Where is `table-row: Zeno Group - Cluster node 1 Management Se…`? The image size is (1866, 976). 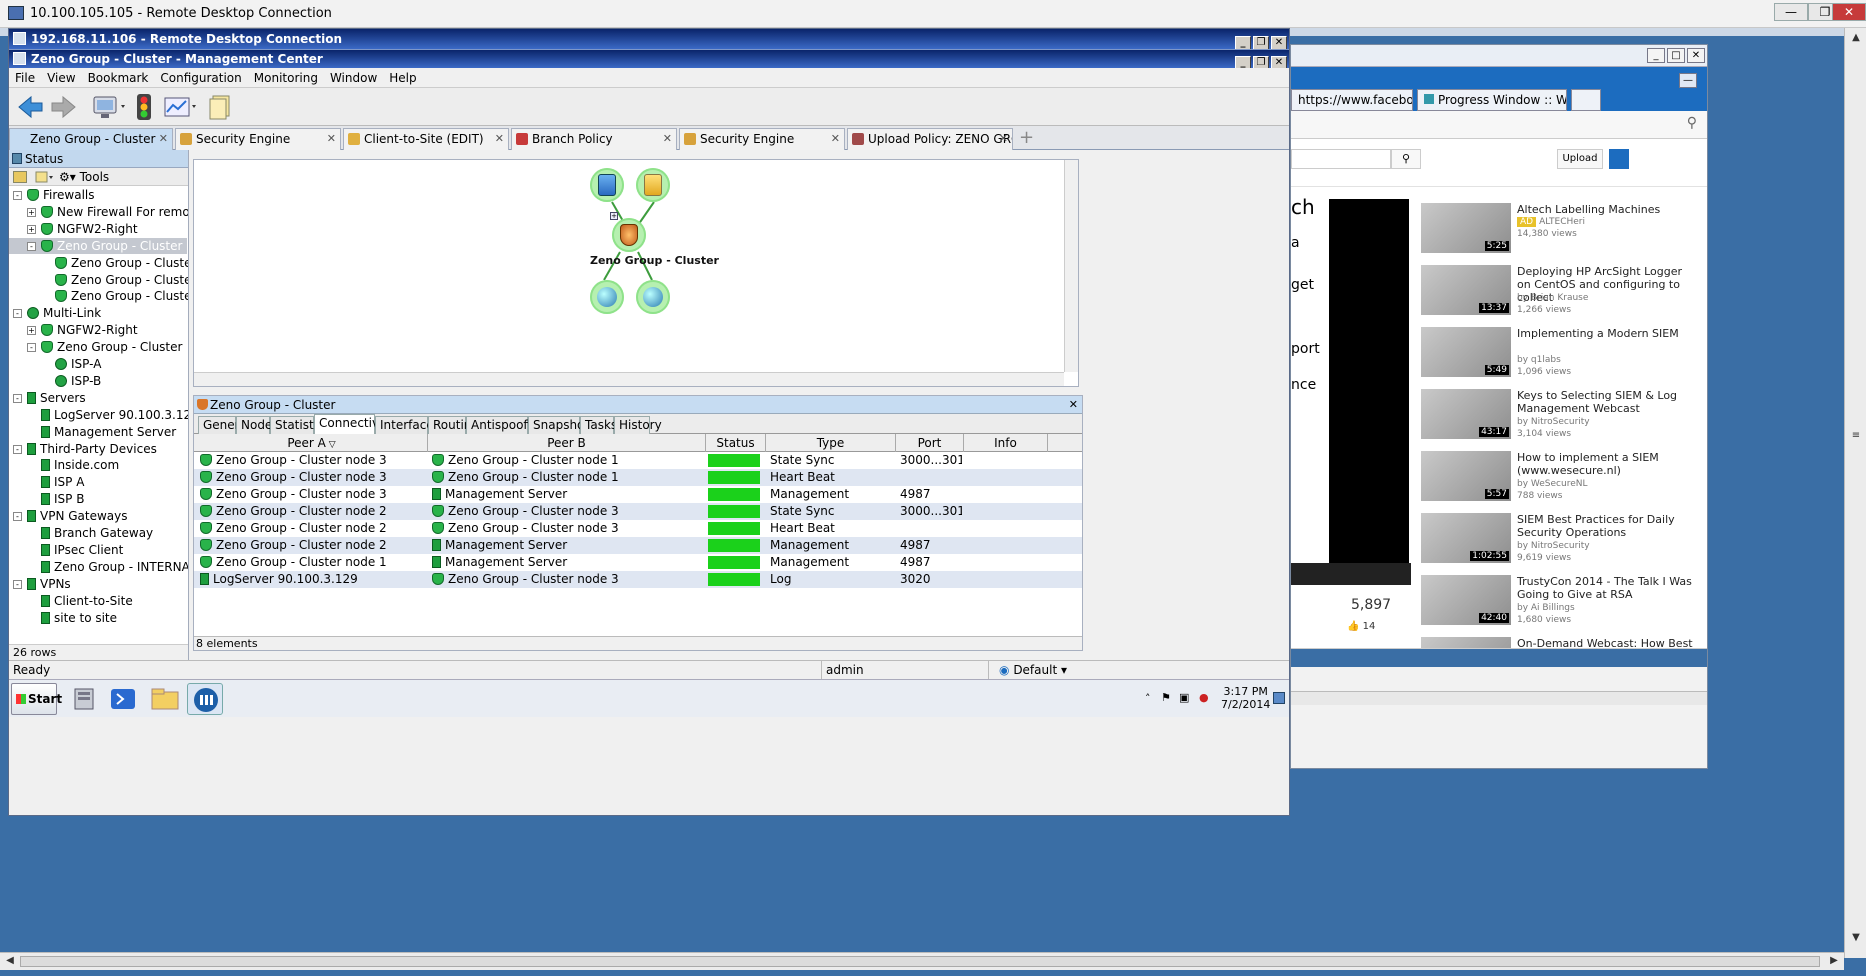 table-row: Zeno Group - Cluster node 1 Management Se… is located at coordinates (638, 562).